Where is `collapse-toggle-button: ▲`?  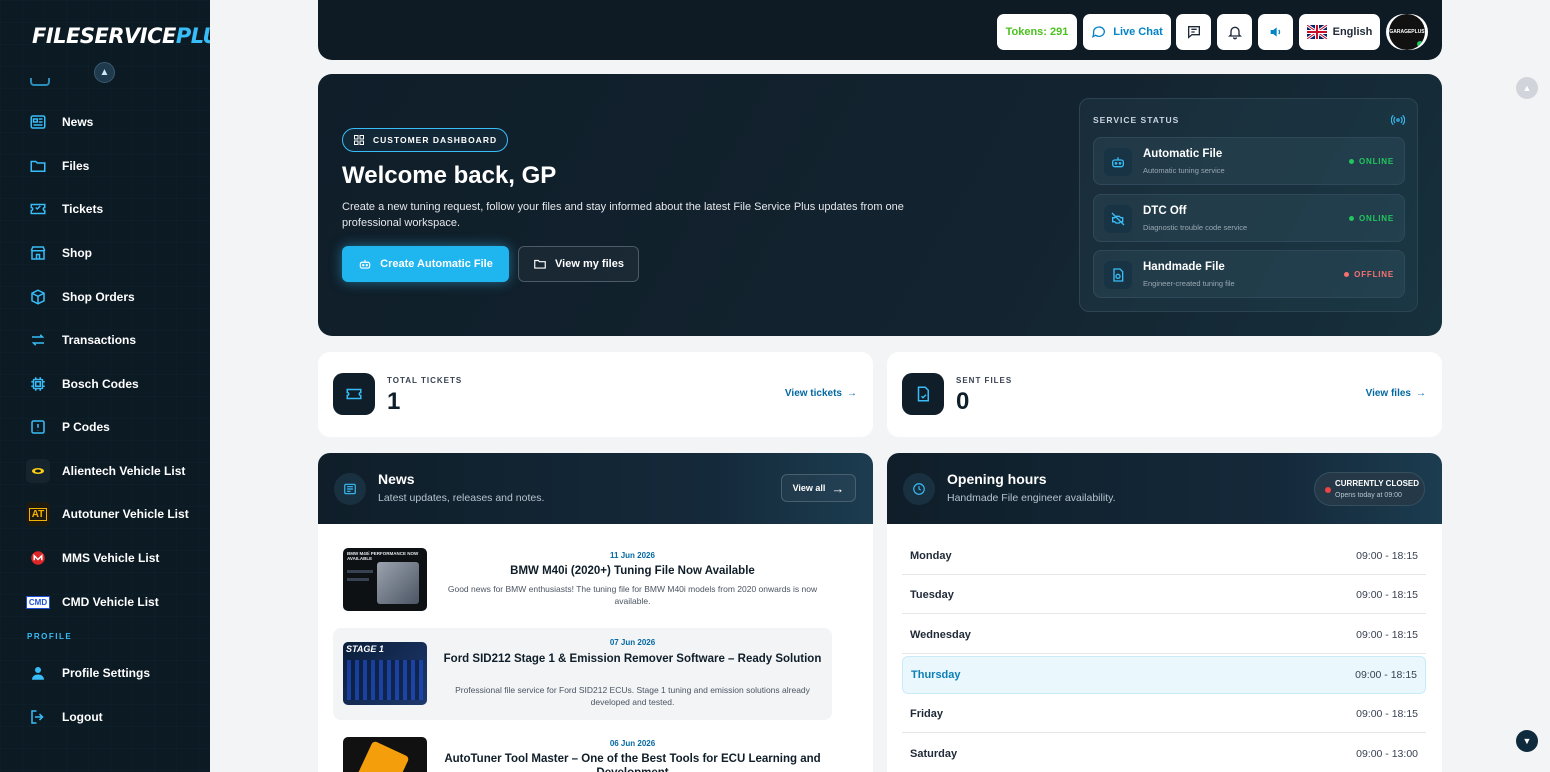
collapse-toggle-button: ▲ is located at coordinates (104, 72).